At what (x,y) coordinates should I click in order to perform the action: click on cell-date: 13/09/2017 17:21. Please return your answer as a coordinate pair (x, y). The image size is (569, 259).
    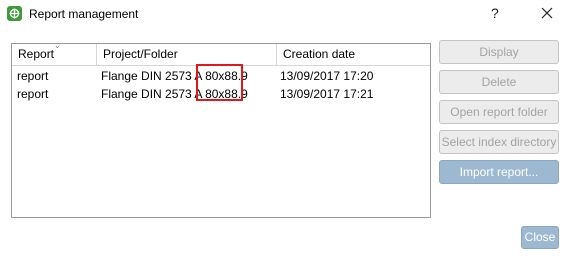
    Looking at the image, I should click on (327, 94).